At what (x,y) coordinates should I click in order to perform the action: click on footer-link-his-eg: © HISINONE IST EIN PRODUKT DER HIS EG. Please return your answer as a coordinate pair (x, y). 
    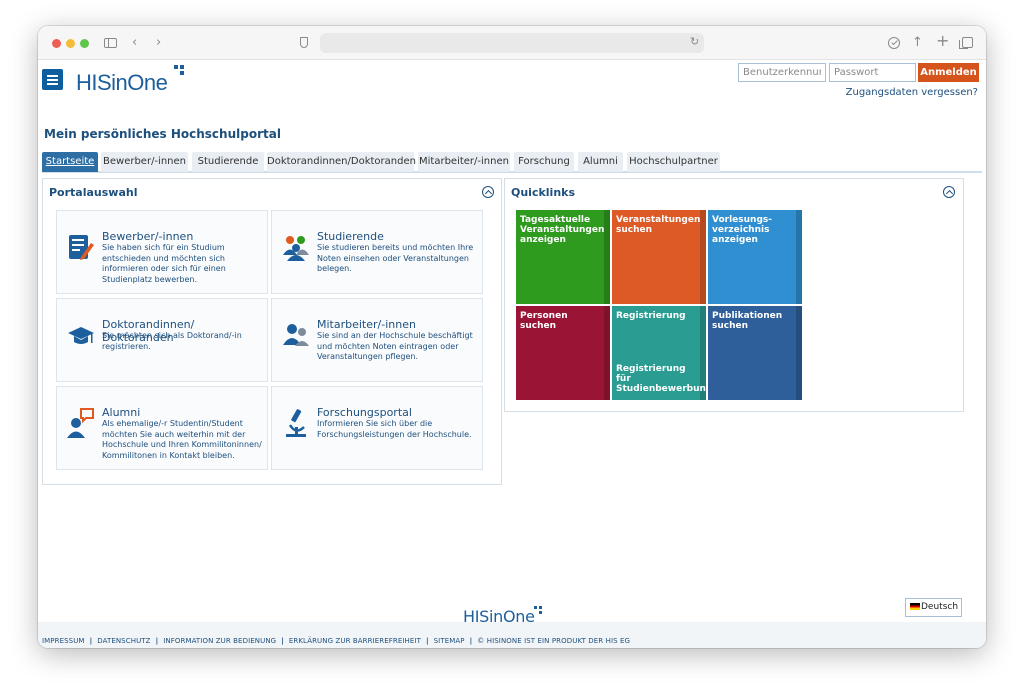
    Looking at the image, I should click on (553, 641).